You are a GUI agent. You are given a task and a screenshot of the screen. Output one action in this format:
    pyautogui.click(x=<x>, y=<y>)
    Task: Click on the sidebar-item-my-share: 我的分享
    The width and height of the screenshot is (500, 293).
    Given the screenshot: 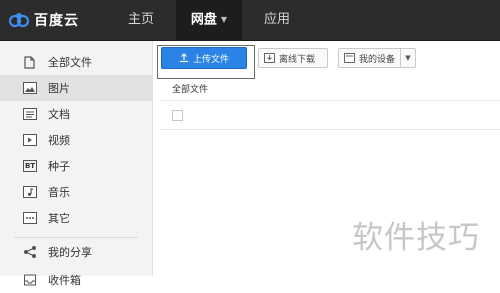 What is the action you would take?
    pyautogui.click(x=76, y=252)
    